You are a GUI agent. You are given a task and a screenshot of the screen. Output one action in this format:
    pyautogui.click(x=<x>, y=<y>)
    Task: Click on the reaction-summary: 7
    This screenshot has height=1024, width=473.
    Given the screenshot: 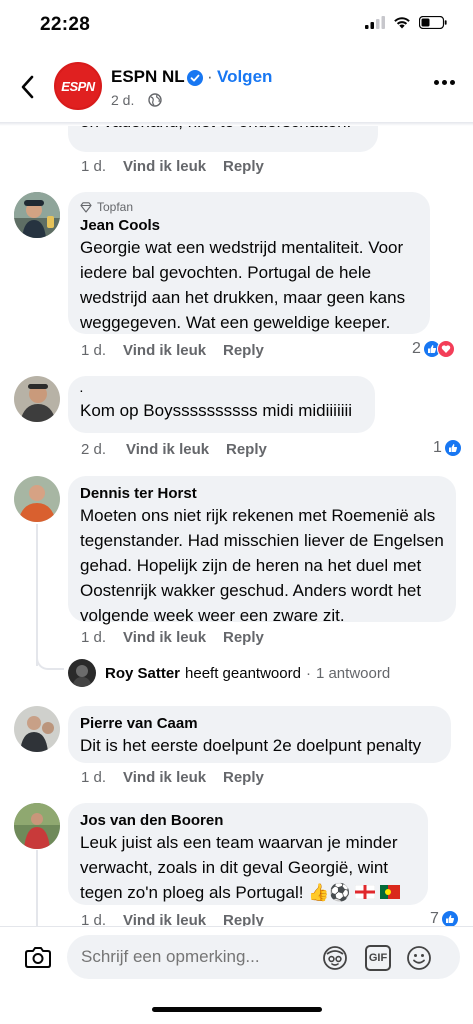 What is the action you would take?
    pyautogui.click(x=444, y=918)
    